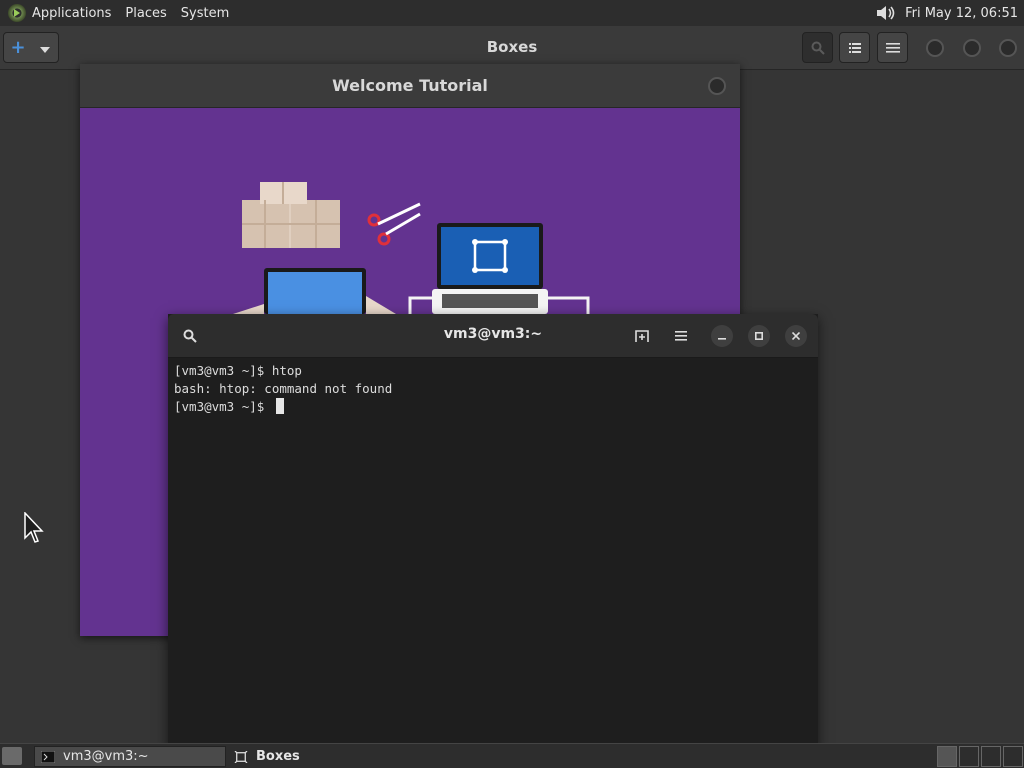 The image size is (1024, 768). I want to click on maximize-window-button, so click(972, 48).